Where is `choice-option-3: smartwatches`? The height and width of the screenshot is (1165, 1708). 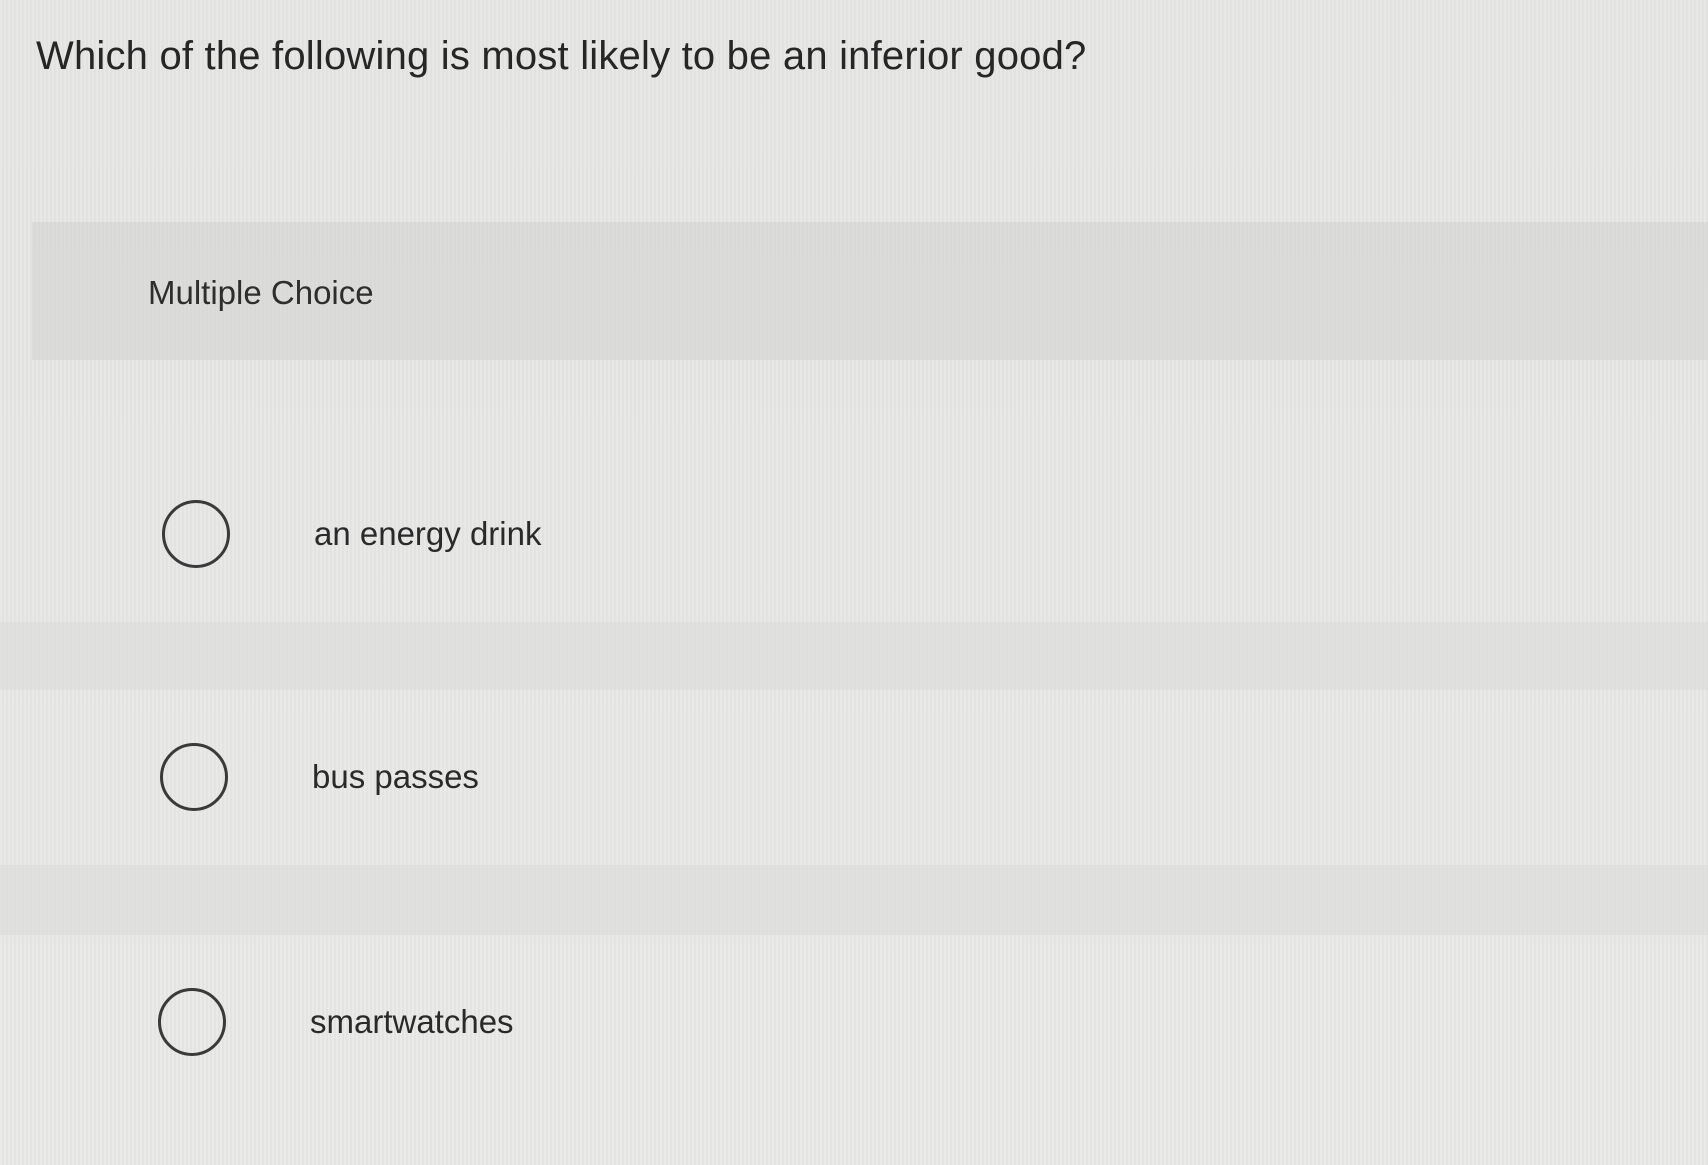 choice-option-3: smartwatches is located at coordinates (336, 1022).